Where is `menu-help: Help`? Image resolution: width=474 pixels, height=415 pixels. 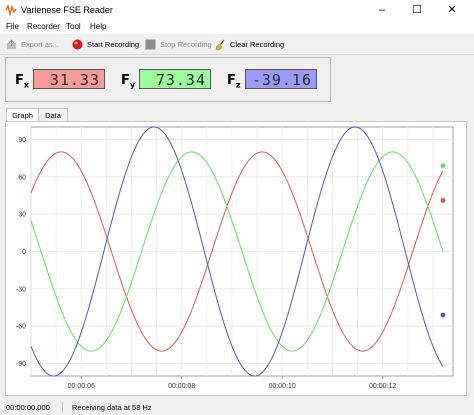
menu-help: Help is located at coordinates (98, 26).